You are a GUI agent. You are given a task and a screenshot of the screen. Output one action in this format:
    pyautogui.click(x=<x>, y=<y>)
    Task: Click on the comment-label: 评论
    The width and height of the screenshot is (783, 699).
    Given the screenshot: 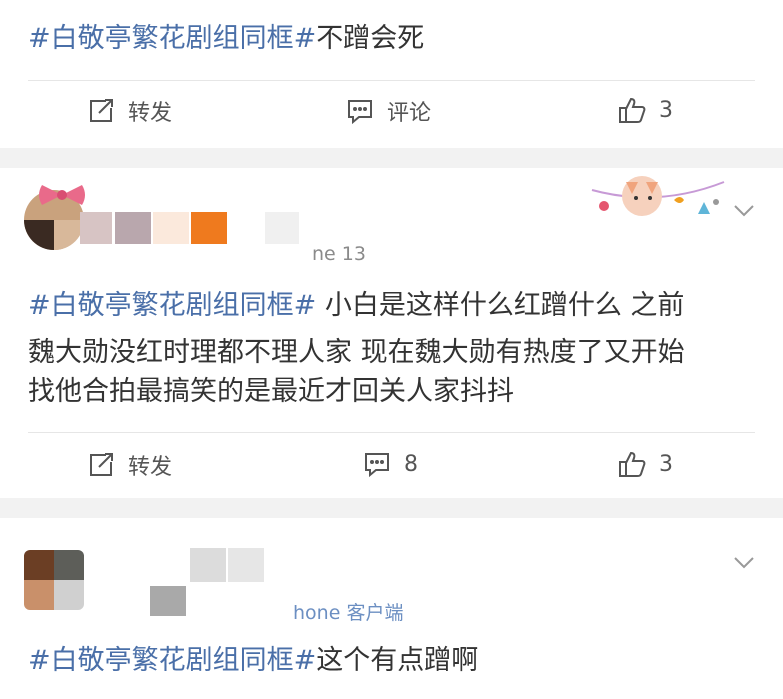 What is the action you would take?
    pyautogui.click(x=409, y=113)
    